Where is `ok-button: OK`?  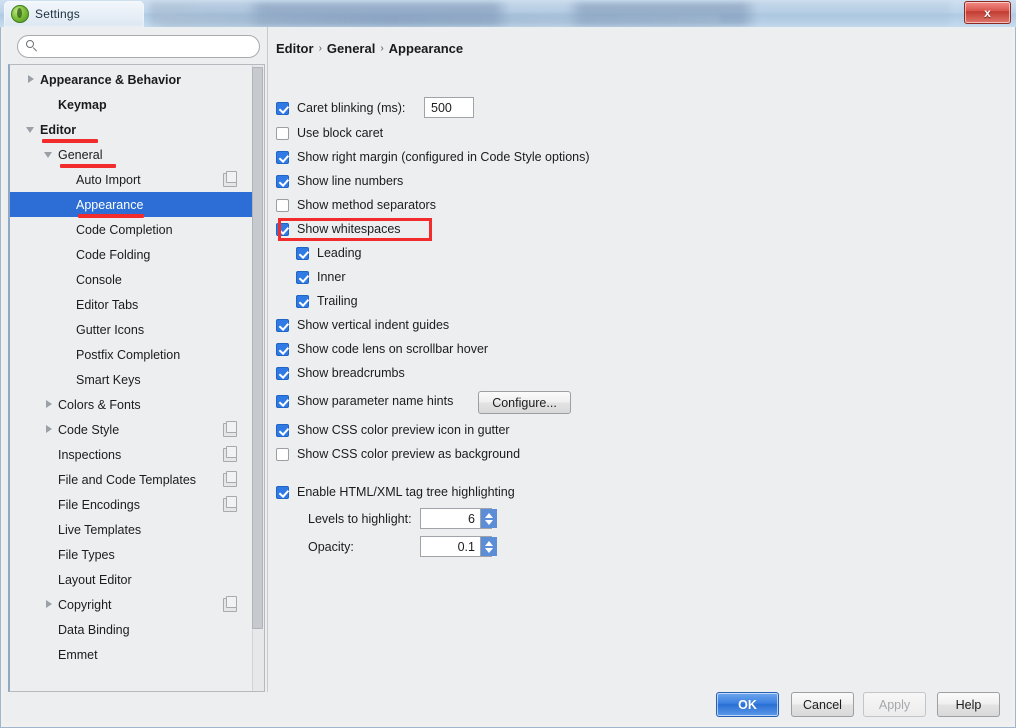
ok-button: OK is located at coordinates (747, 704).